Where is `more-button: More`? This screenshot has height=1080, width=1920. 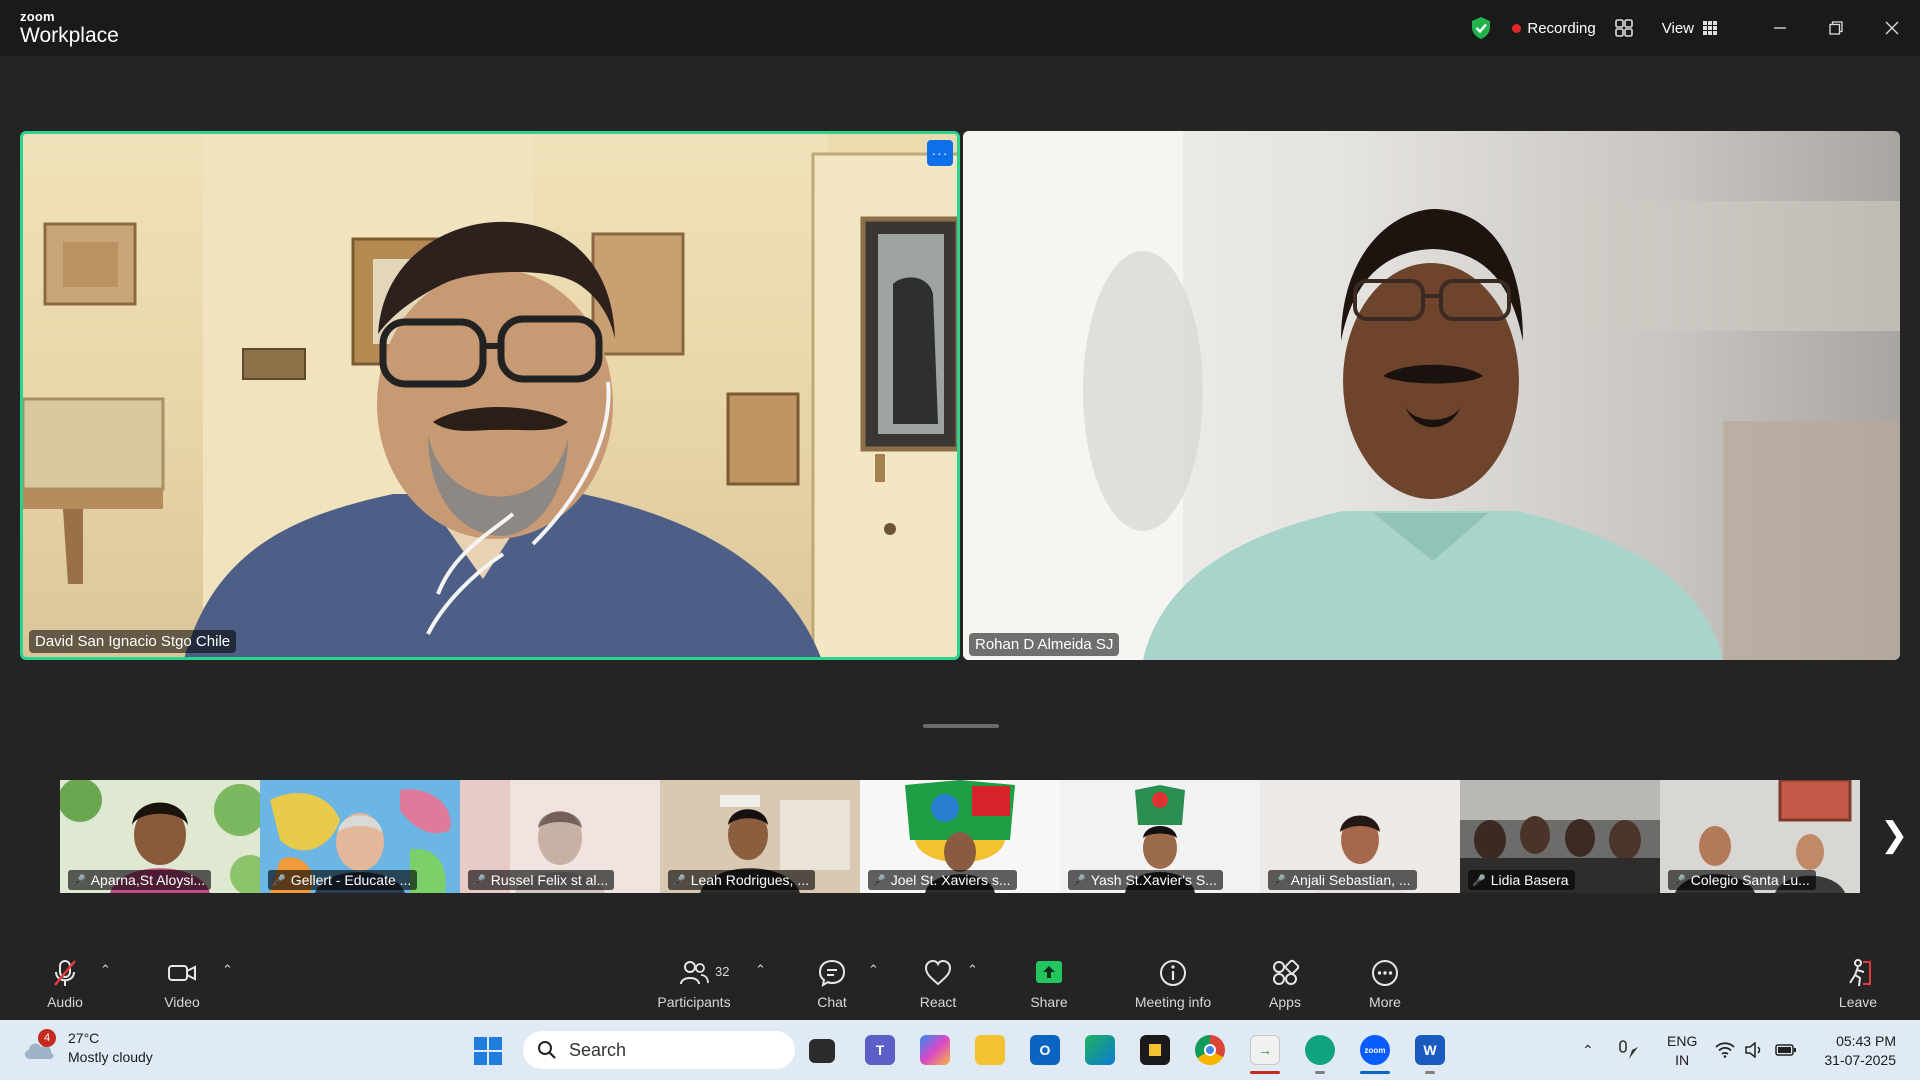 more-button: More is located at coordinates (1385, 984).